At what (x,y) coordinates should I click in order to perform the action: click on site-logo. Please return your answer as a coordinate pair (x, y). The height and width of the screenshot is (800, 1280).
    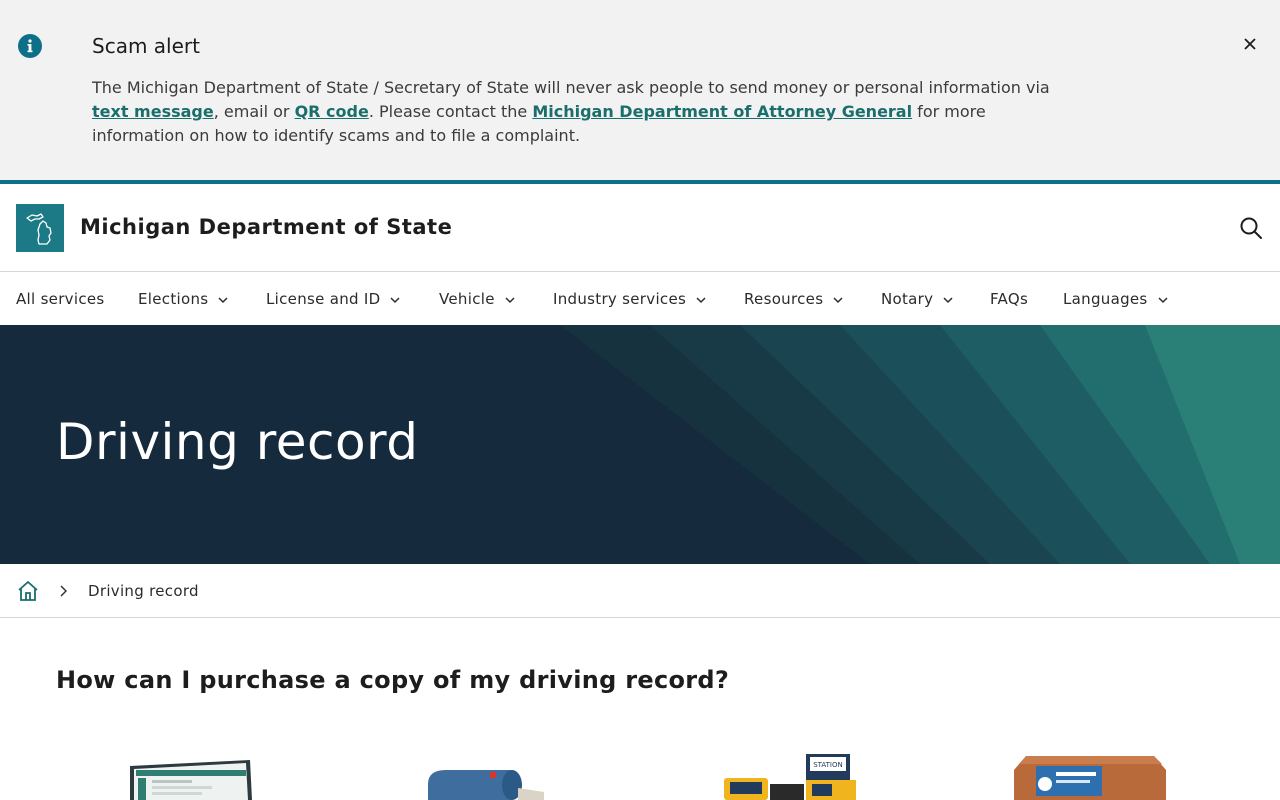
    Looking at the image, I should click on (40, 228).